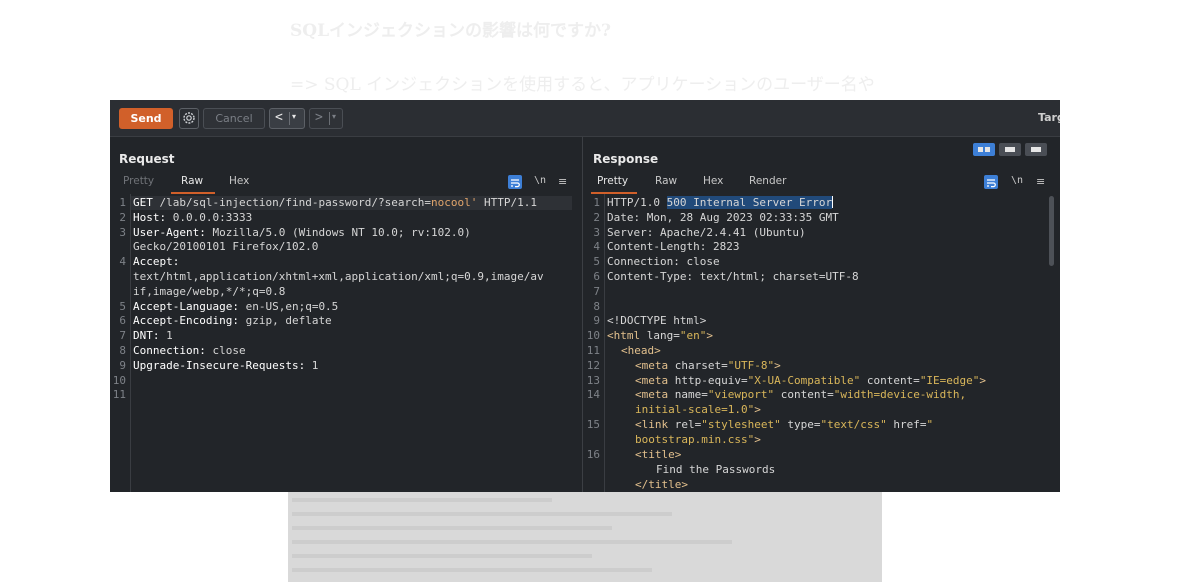 This screenshot has height=582, width=1200. I want to click on html-tag: <link, so click(655, 424).